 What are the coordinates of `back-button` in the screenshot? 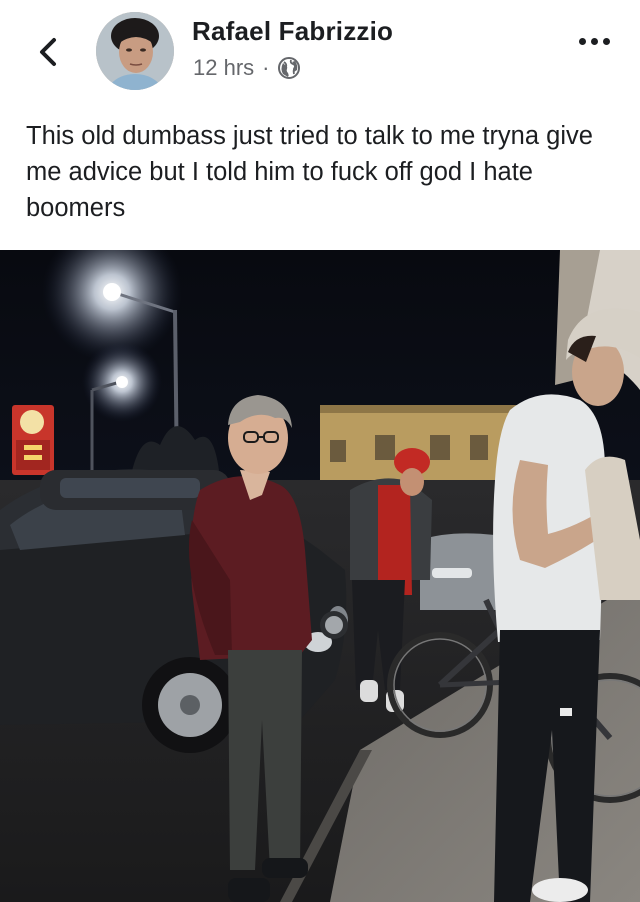 It's located at (48, 52).